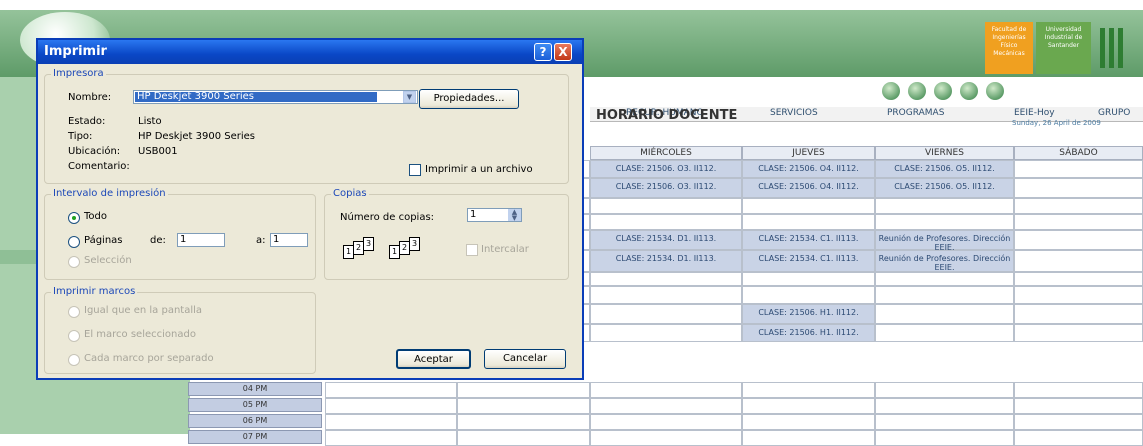 This screenshot has height=446, width=1143. Describe the element at coordinates (794, 113) in the screenshot. I see `menu-servicios: SERVICIOS` at that location.